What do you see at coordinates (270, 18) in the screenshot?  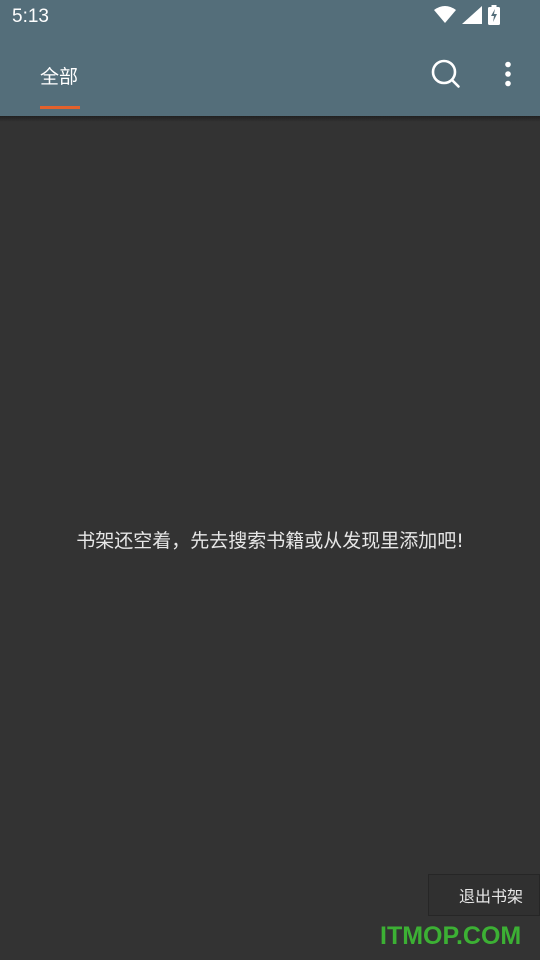 I see `status-bar: 5:13` at bounding box center [270, 18].